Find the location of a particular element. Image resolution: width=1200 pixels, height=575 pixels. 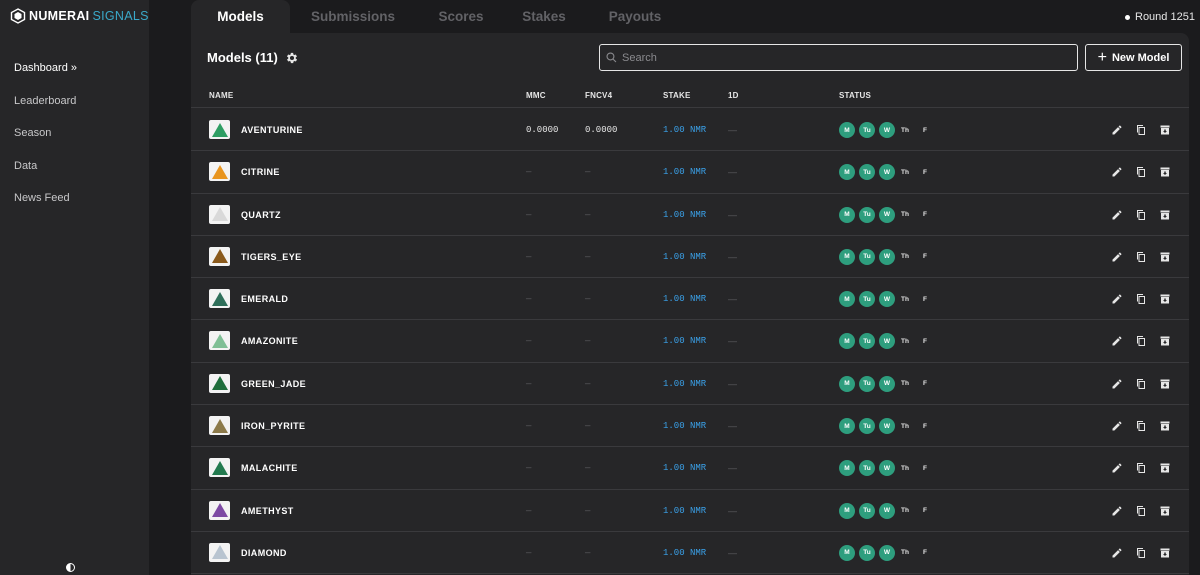

table-row: GREEN_JADE — — 1.00 NMR — M Tu W Th F is located at coordinates (690, 384).